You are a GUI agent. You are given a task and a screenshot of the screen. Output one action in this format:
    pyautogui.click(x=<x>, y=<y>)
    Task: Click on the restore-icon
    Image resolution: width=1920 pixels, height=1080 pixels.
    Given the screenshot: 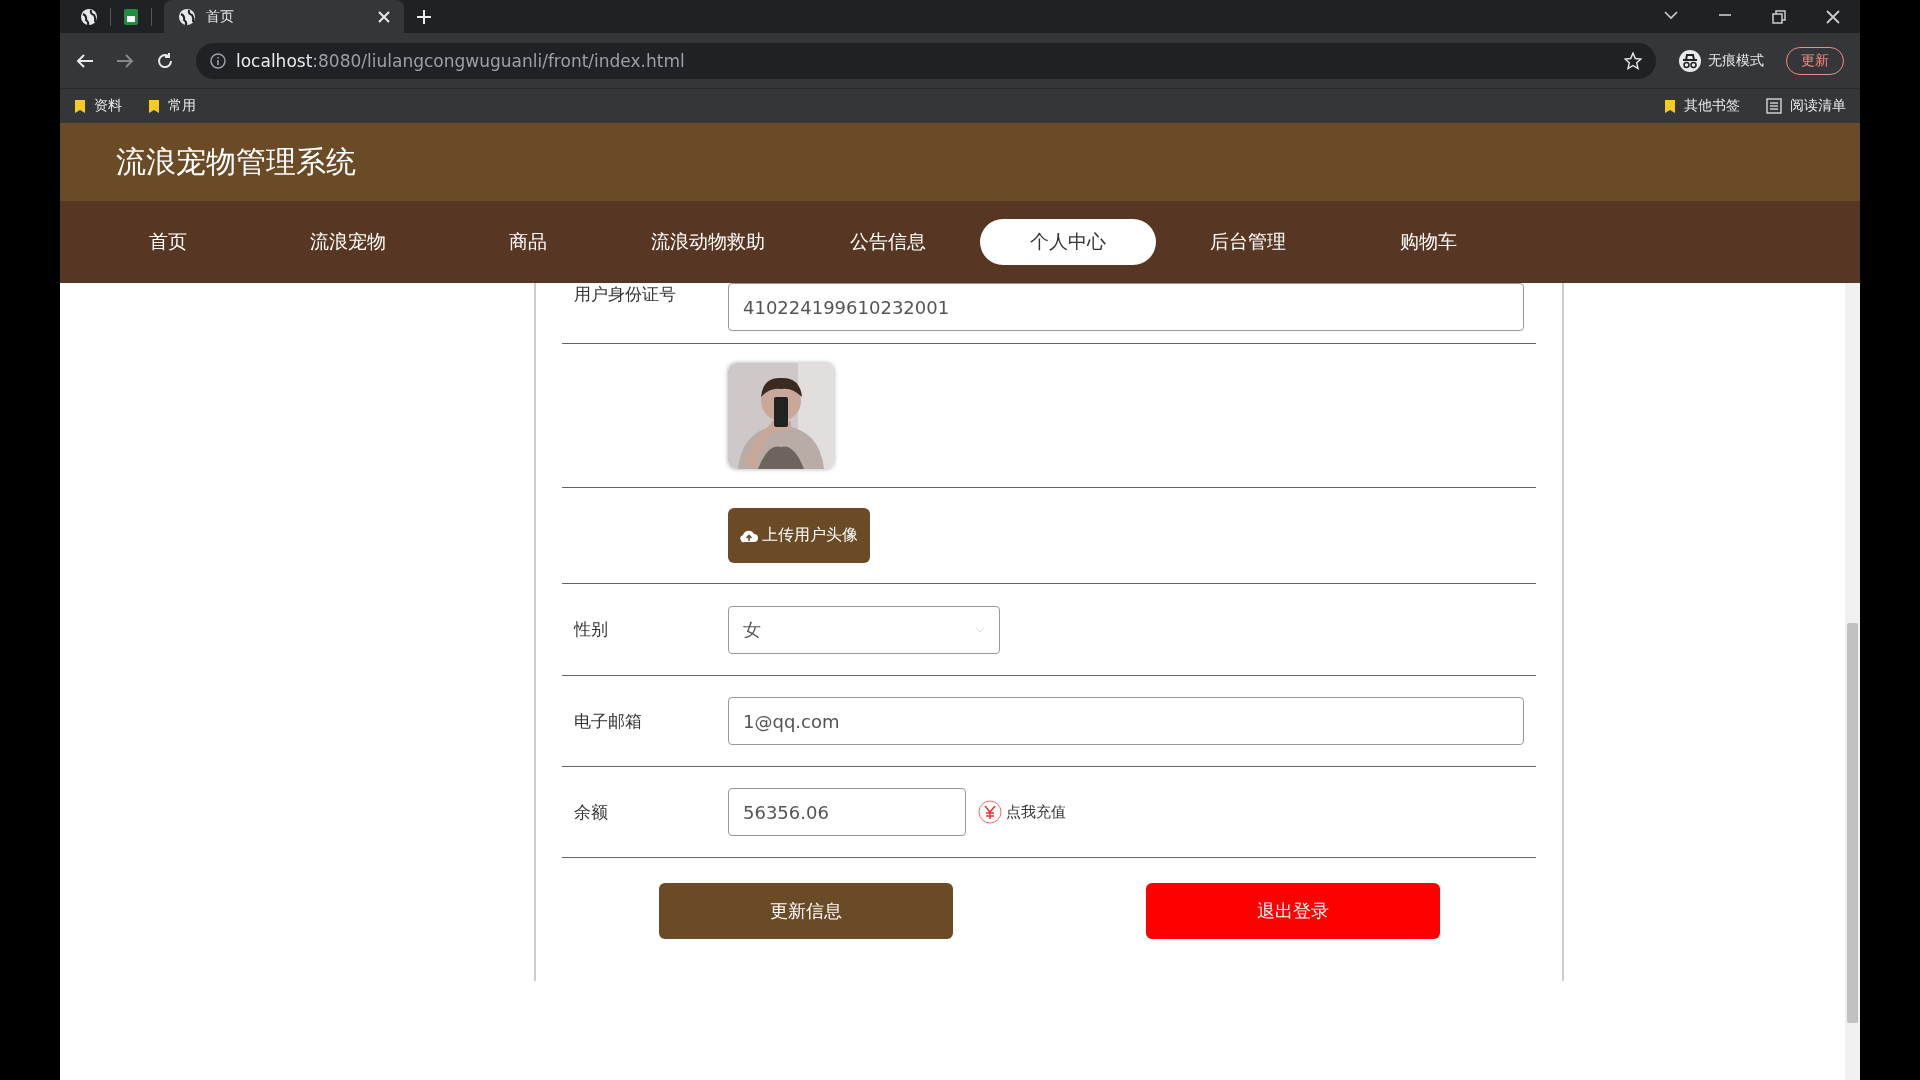 What is the action you would take?
    pyautogui.click(x=1779, y=16)
    